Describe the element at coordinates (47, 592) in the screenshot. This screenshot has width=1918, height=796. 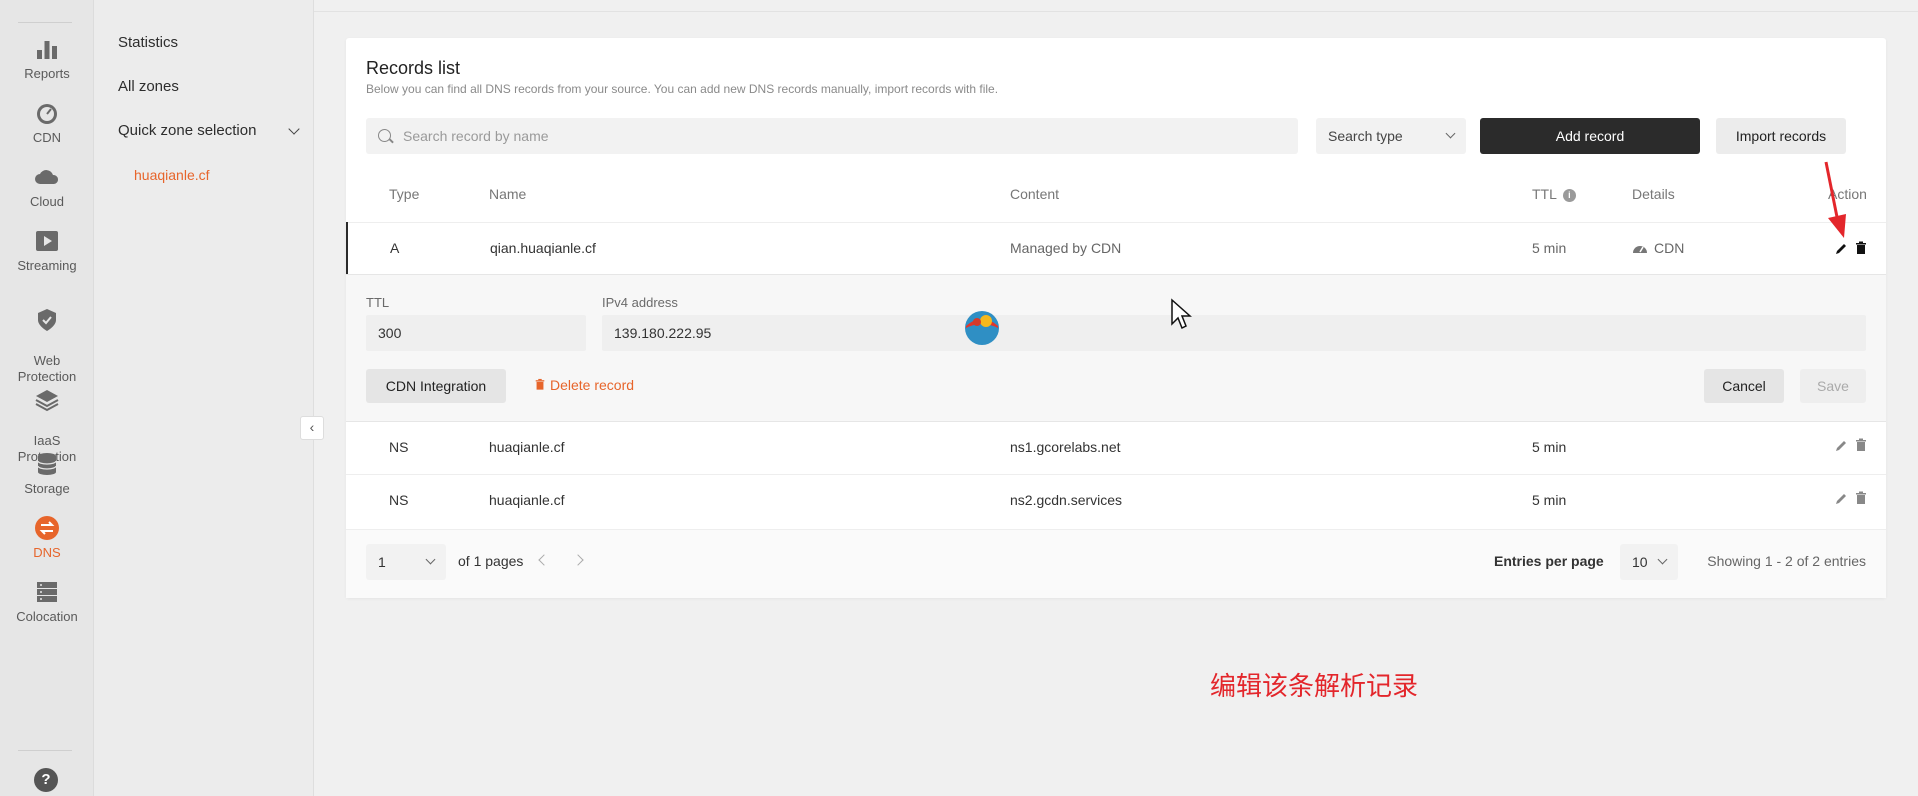
I see `server-rack-icon` at that location.